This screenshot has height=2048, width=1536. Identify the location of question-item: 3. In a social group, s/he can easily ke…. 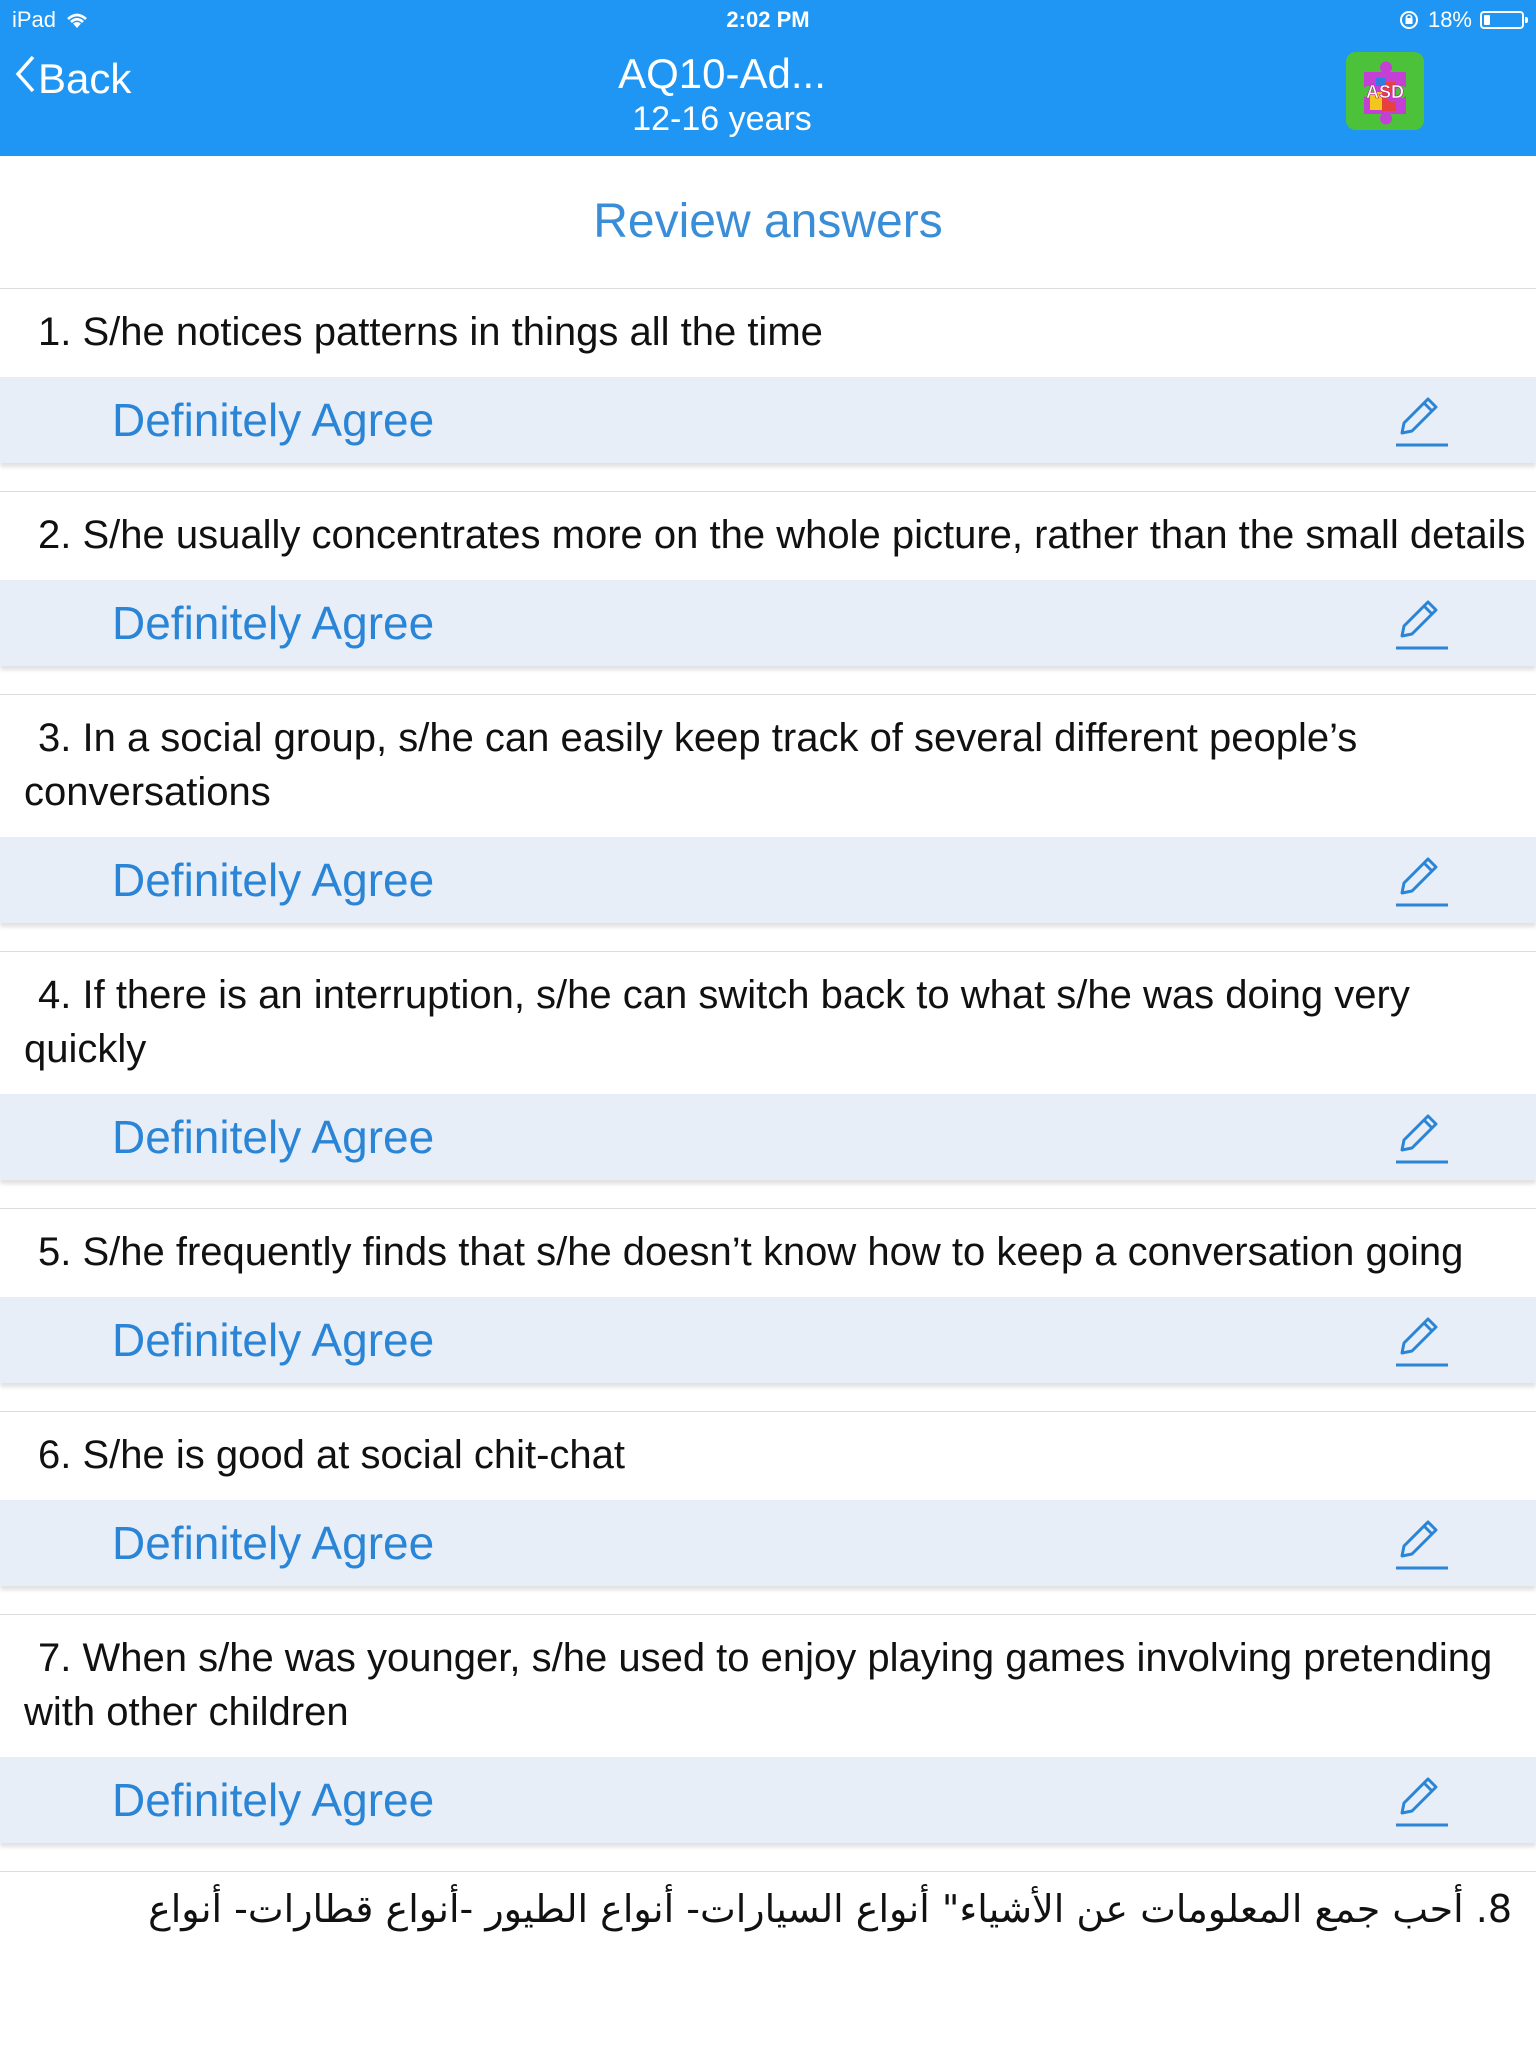
(768, 808).